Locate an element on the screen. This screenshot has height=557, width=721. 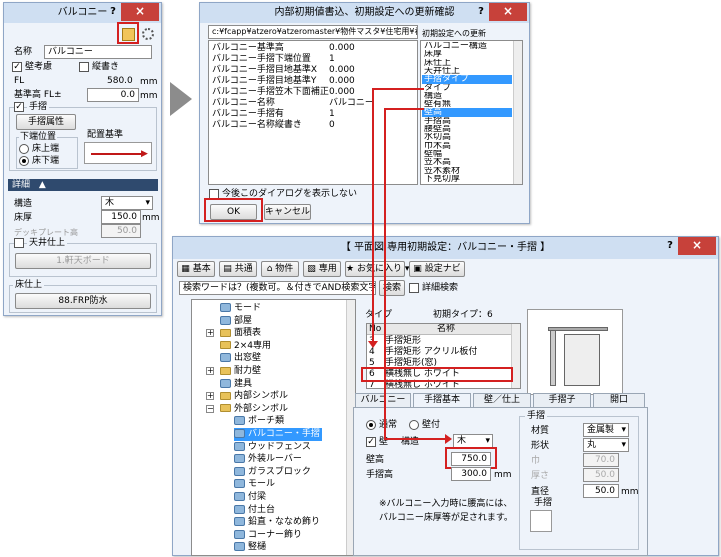
floor-finish-button: 88.FRP防水 is located at coordinates (83, 301).